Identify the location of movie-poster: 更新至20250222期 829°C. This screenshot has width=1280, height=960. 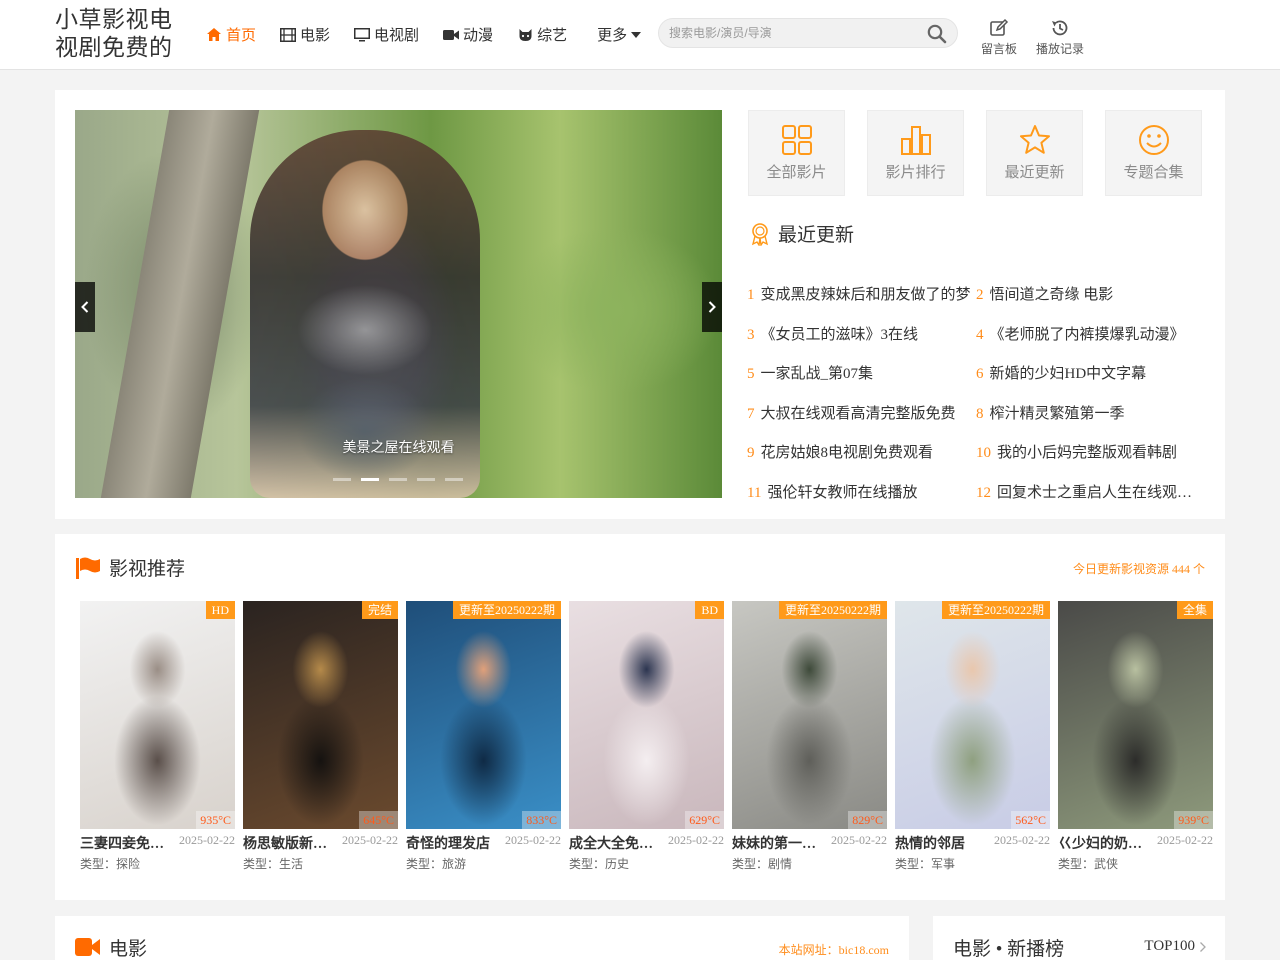
(809, 715).